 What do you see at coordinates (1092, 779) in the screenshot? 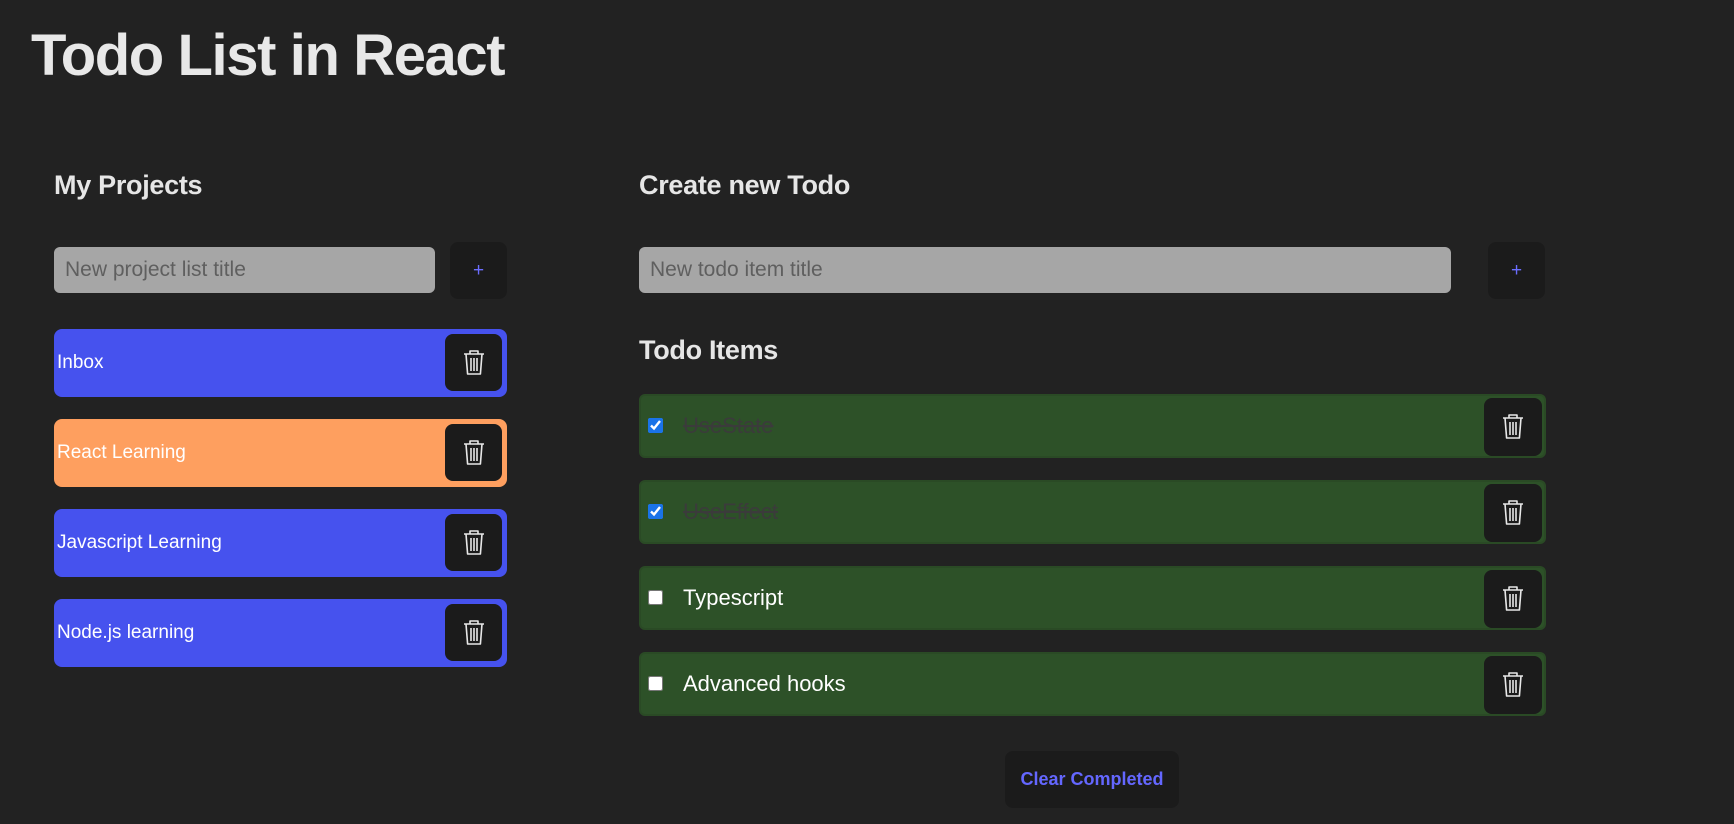
I see `clear-completed-button: Clear Completed` at bounding box center [1092, 779].